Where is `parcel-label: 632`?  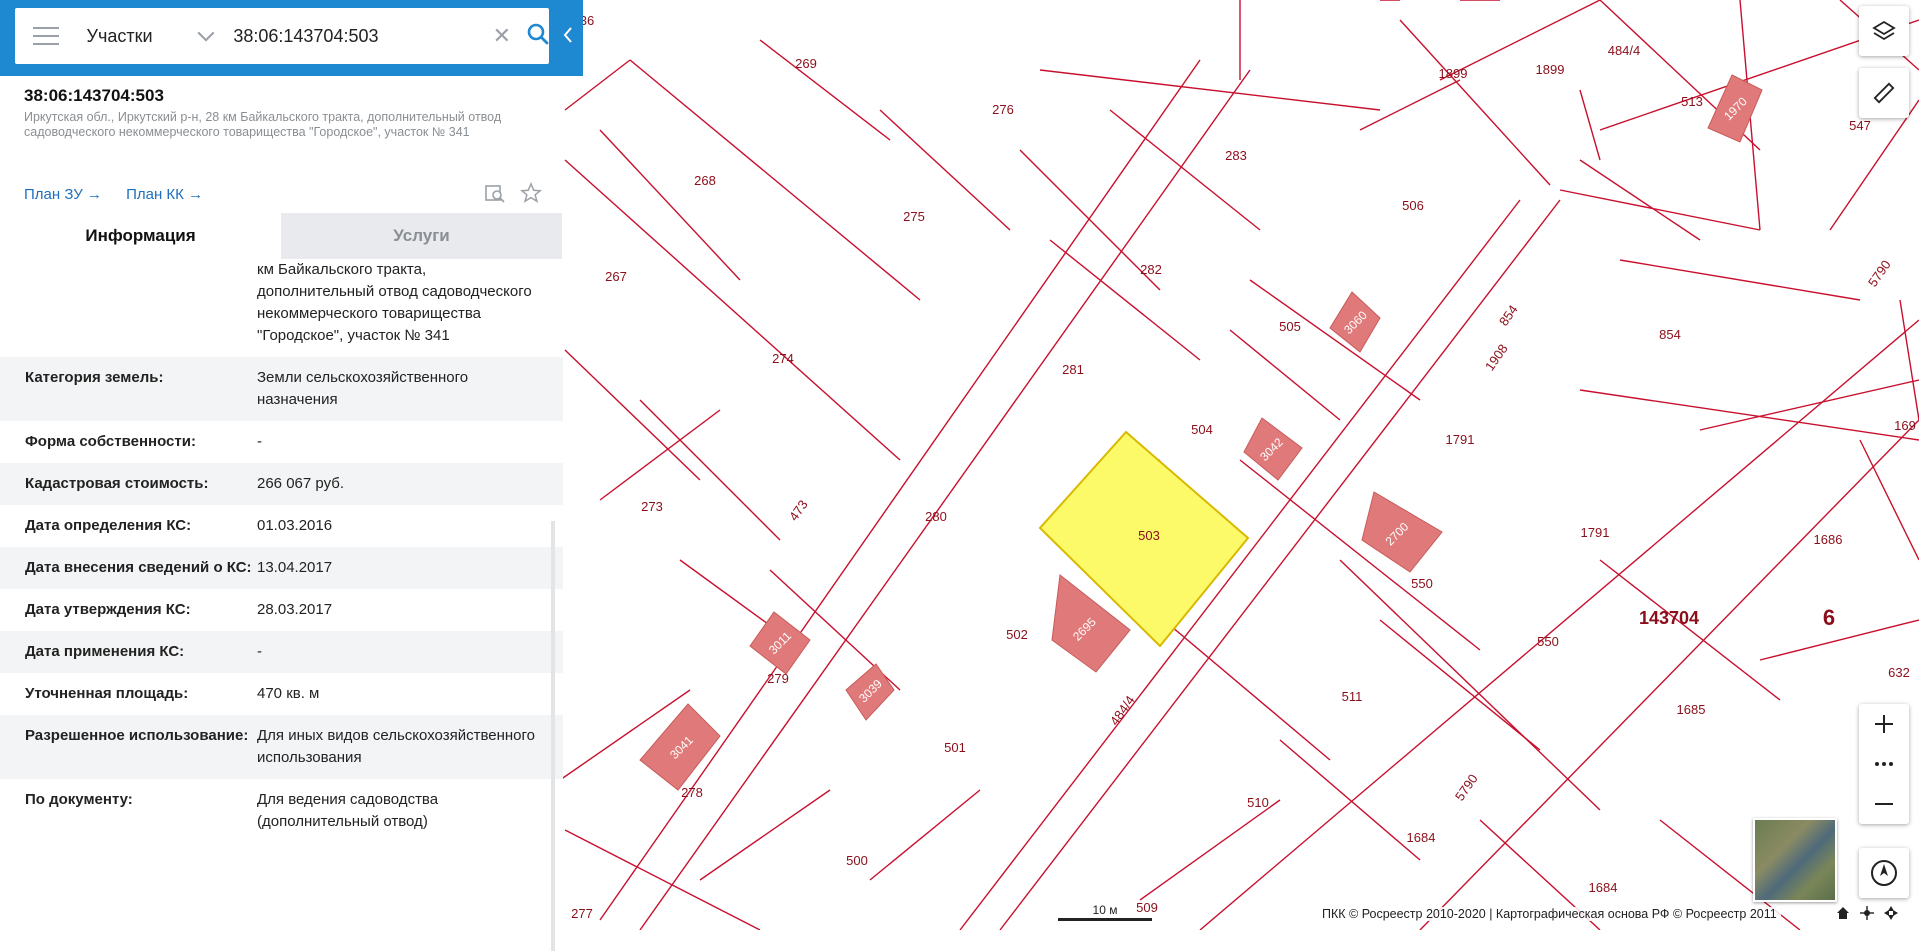
parcel-label: 632 is located at coordinates (1899, 672).